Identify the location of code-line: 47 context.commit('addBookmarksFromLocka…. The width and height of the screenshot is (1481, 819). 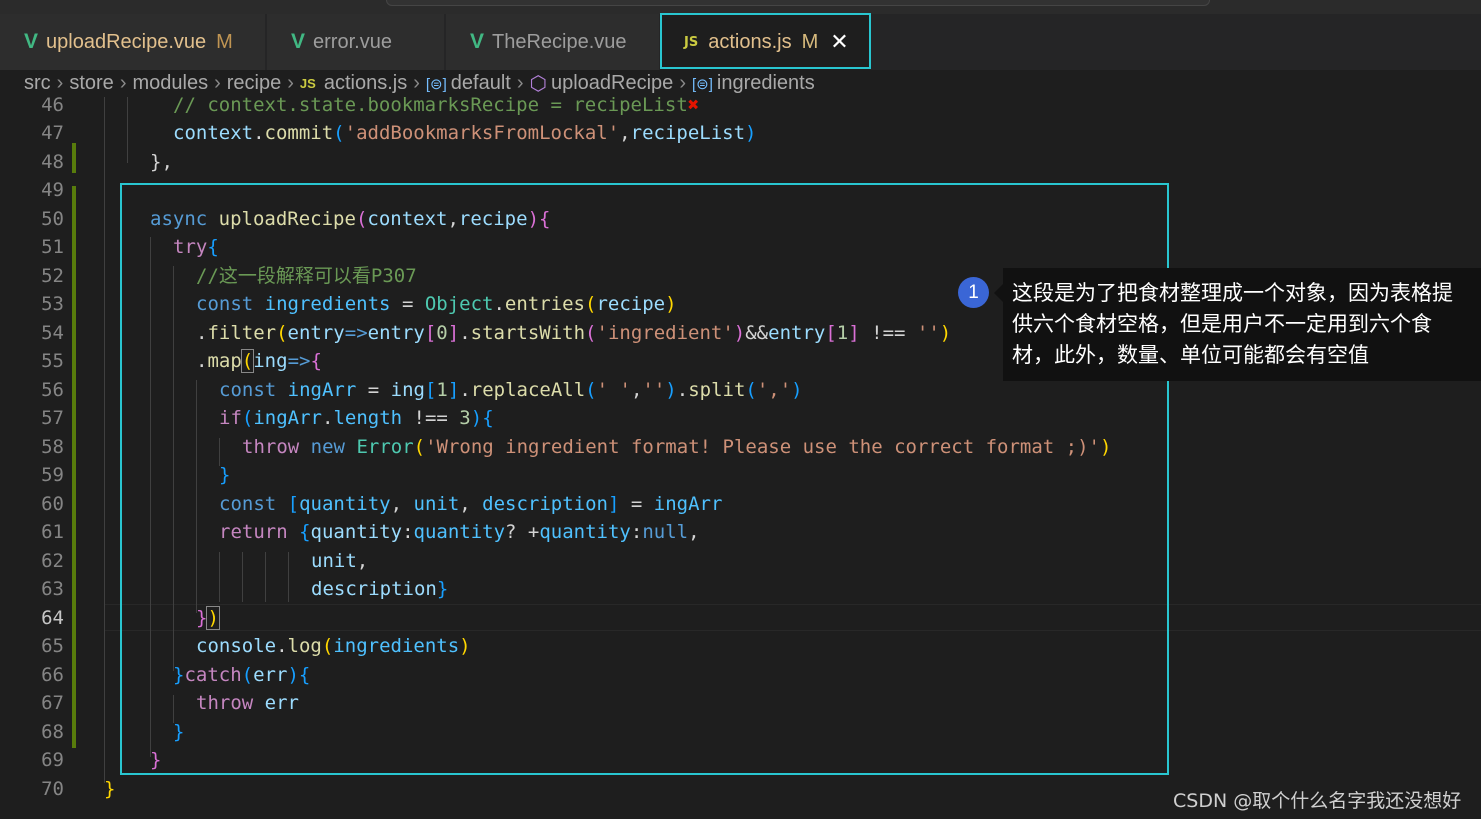
(740, 133).